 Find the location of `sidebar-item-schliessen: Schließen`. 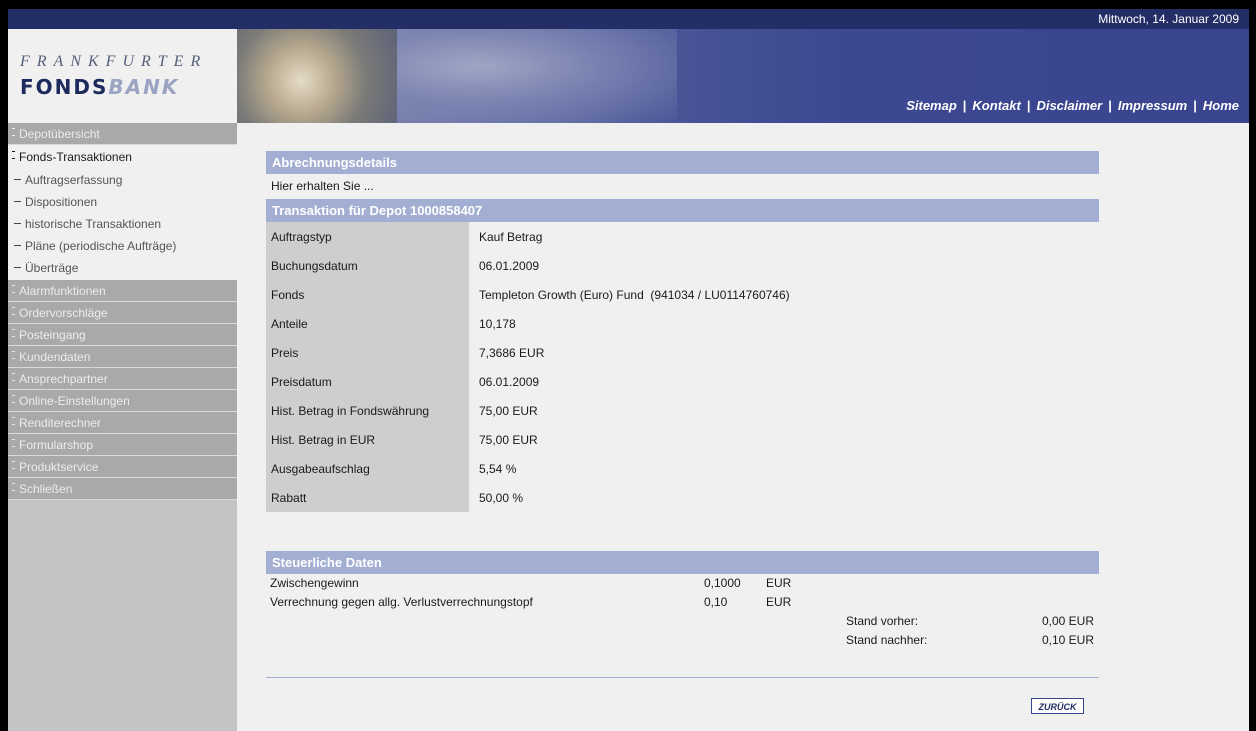

sidebar-item-schliessen: Schließen is located at coordinates (122, 489).